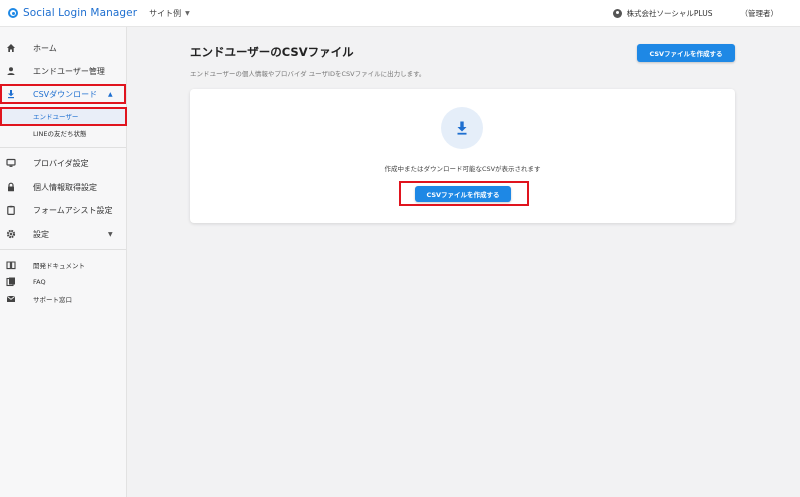 The height and width of the screenshot is (497, 800). Describe the element at coordinates (11, 163) in the screenshot. I see `monitor-icon` at that location.